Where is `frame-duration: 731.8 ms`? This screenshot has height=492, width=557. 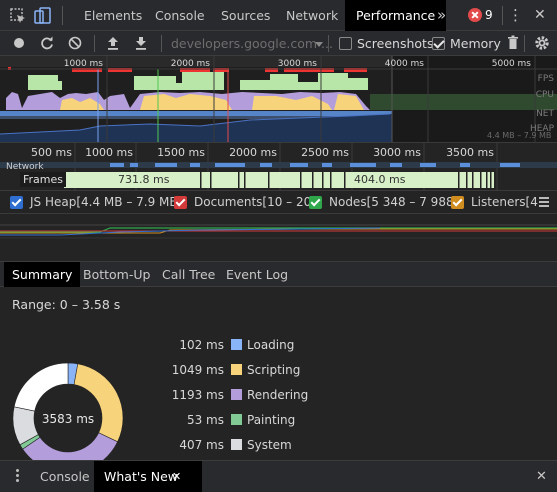 frame-duration: 731.8 ms is located at coordinates (143, 179).